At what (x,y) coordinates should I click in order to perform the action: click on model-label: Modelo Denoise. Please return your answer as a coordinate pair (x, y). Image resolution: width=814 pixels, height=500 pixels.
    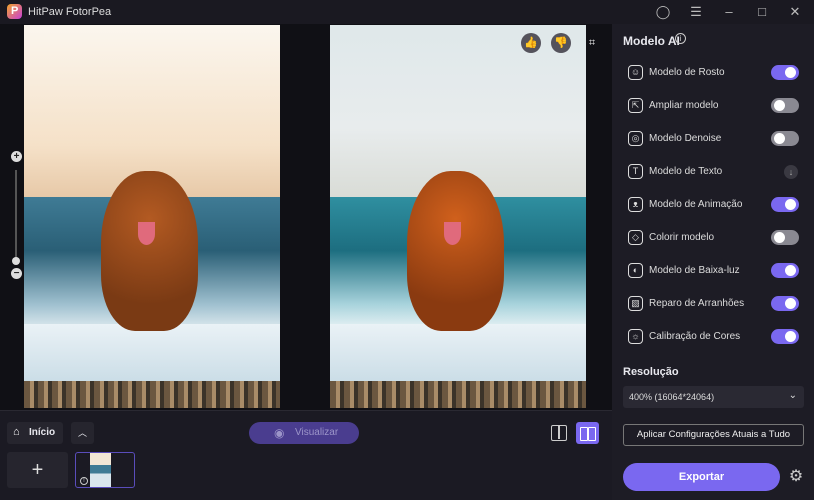
    Looking at the image, I should click on (685, 138).